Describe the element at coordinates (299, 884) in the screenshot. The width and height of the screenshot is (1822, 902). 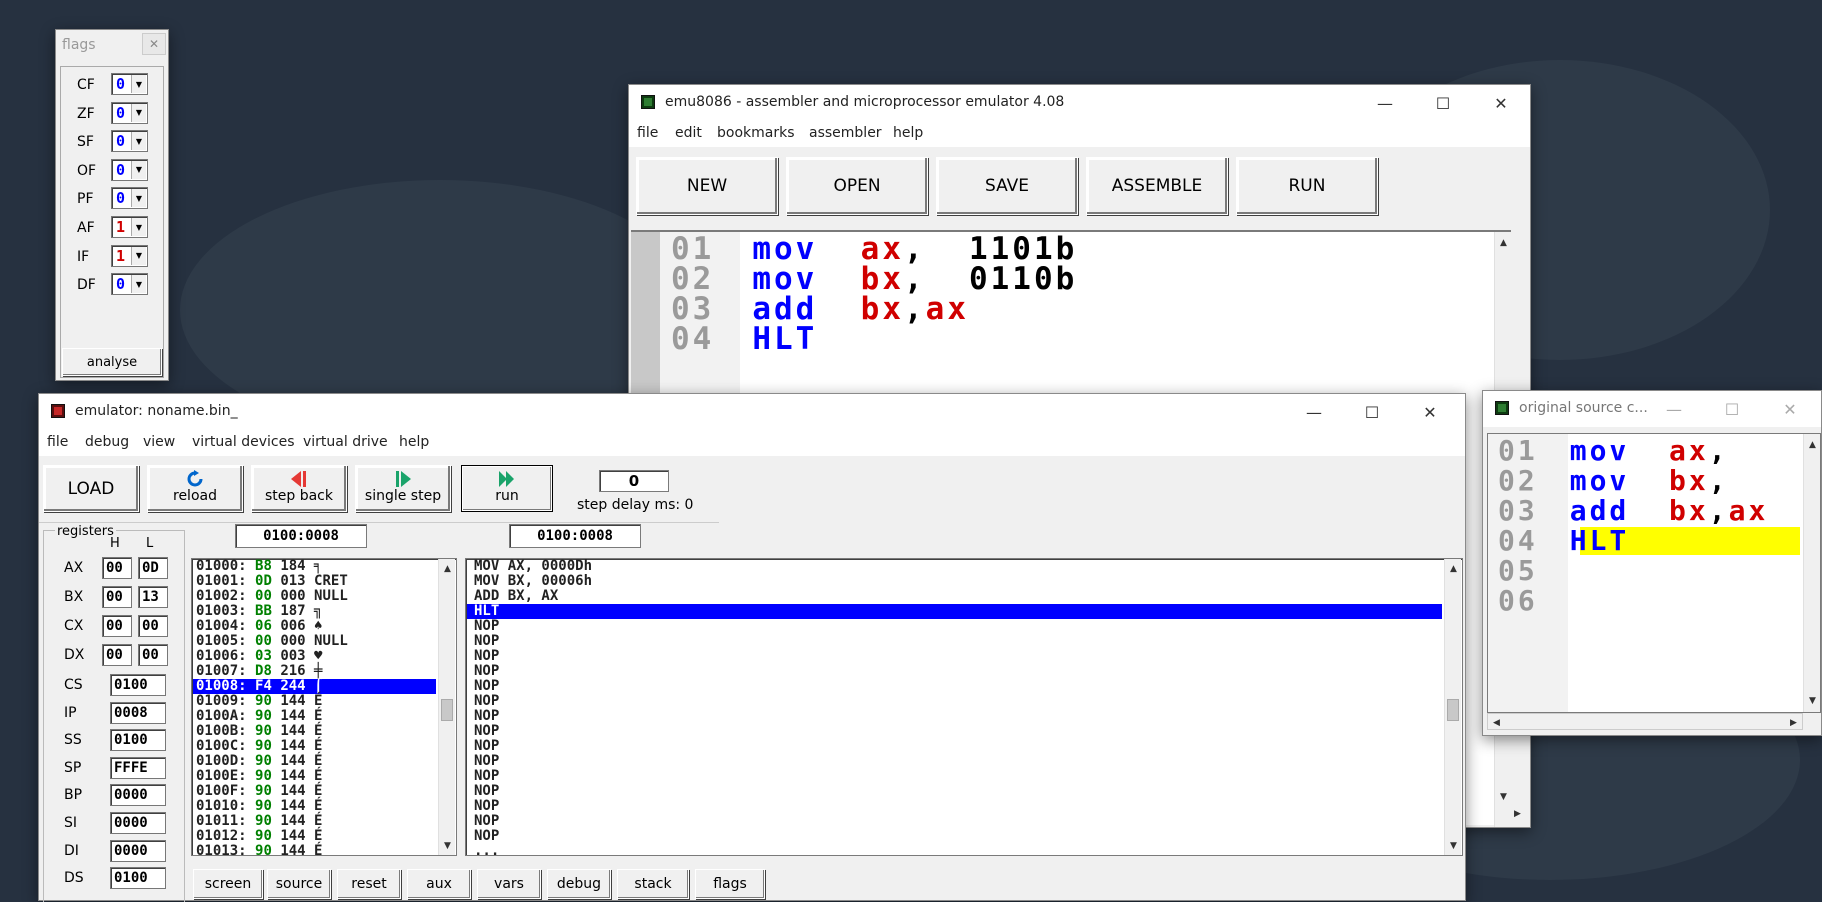
I see `source-button: source` at that location.